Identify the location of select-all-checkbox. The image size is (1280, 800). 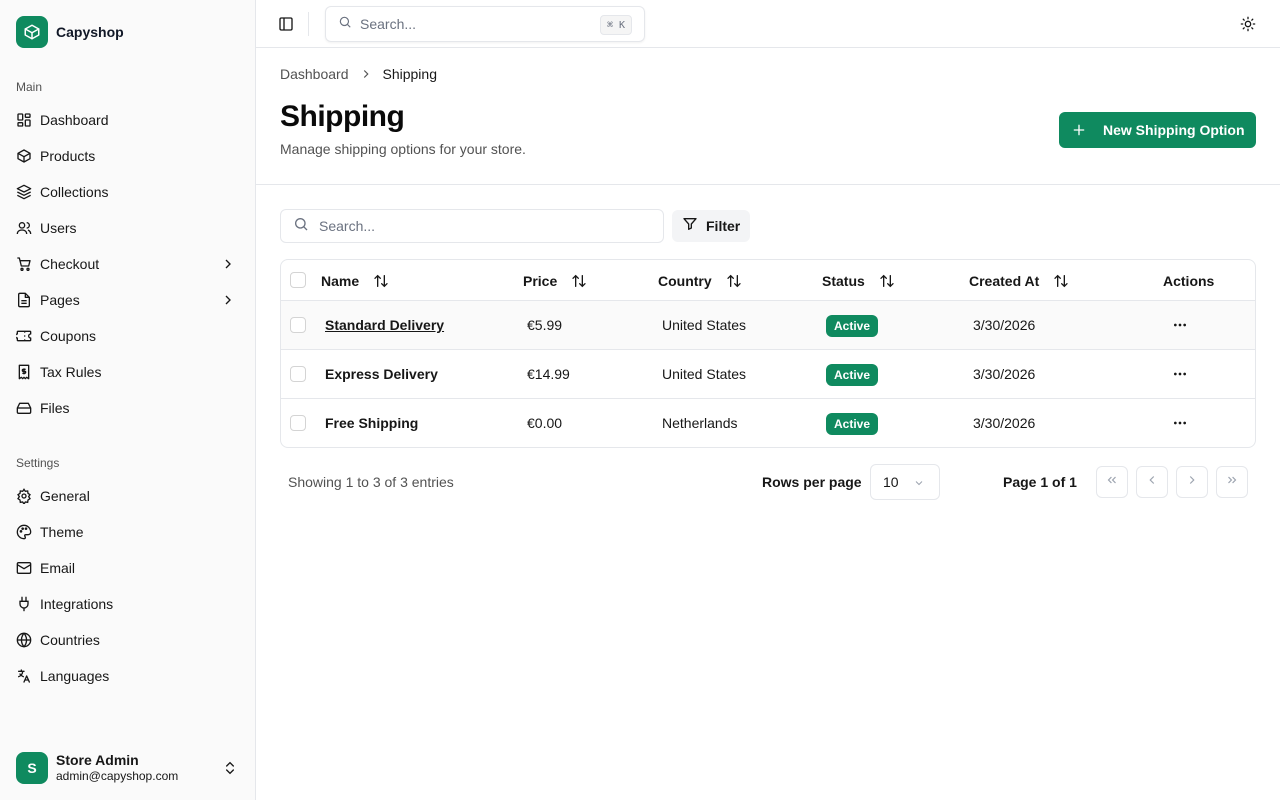
(298, 280).